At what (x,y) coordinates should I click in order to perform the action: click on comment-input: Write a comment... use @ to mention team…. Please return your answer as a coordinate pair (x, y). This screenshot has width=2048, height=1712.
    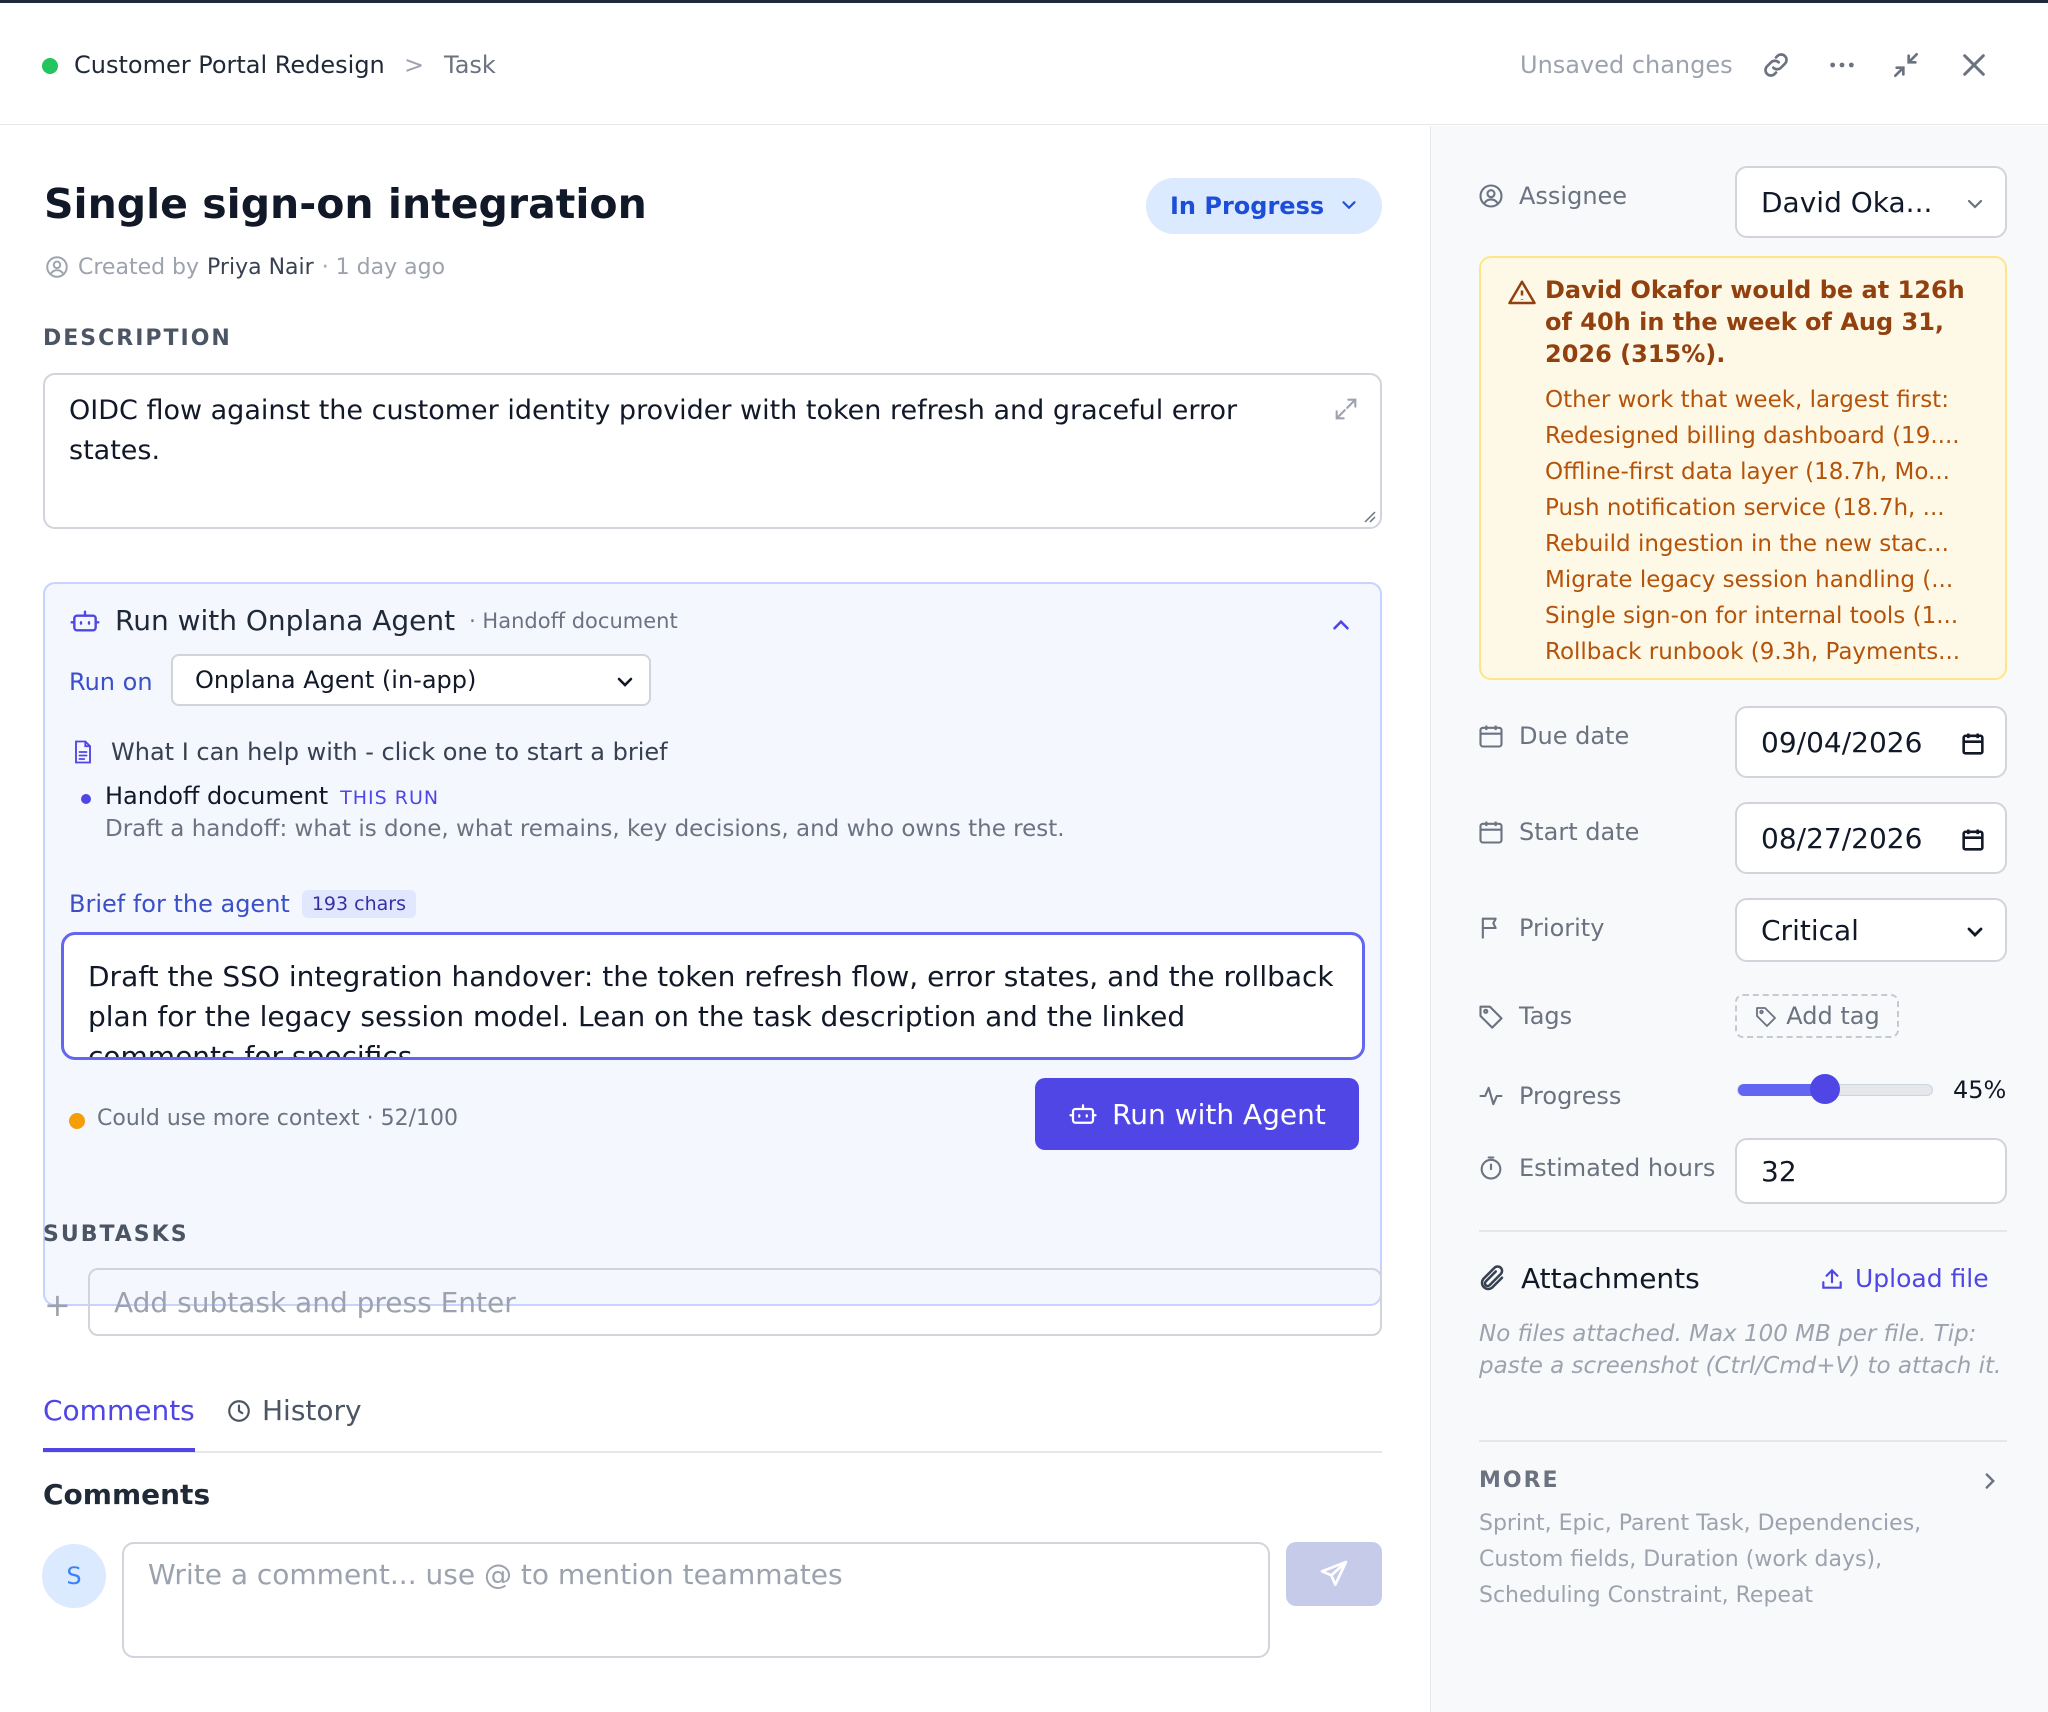
    Looking at the image, I should click on (696, 1600).